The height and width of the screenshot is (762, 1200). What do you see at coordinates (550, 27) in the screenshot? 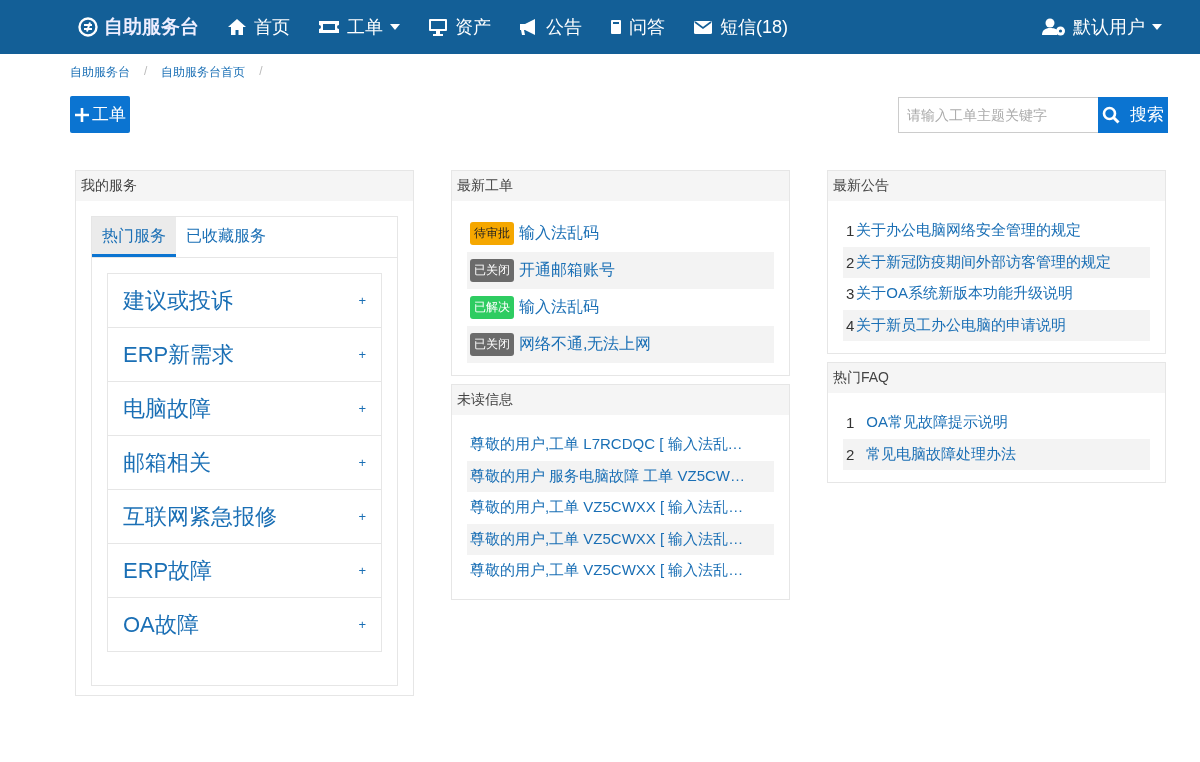
I see `nav-link: 公告` at bounding box center [550, 27].